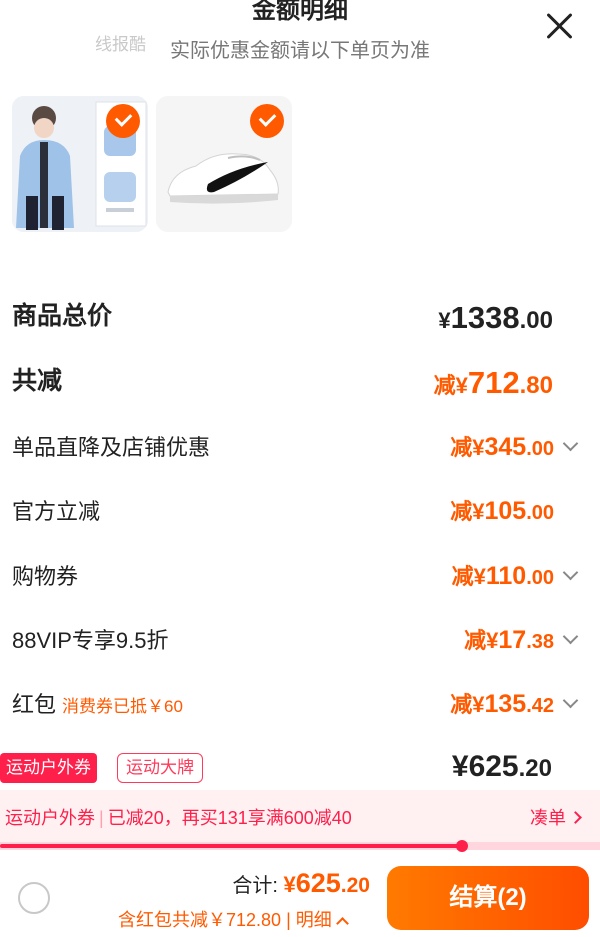 The width and height of the screenshot is (600, 937). What do you see at coordinates (321, 920) in the screenshot?
I see `details-toggle: 明细` at bounding box center [321, 920].